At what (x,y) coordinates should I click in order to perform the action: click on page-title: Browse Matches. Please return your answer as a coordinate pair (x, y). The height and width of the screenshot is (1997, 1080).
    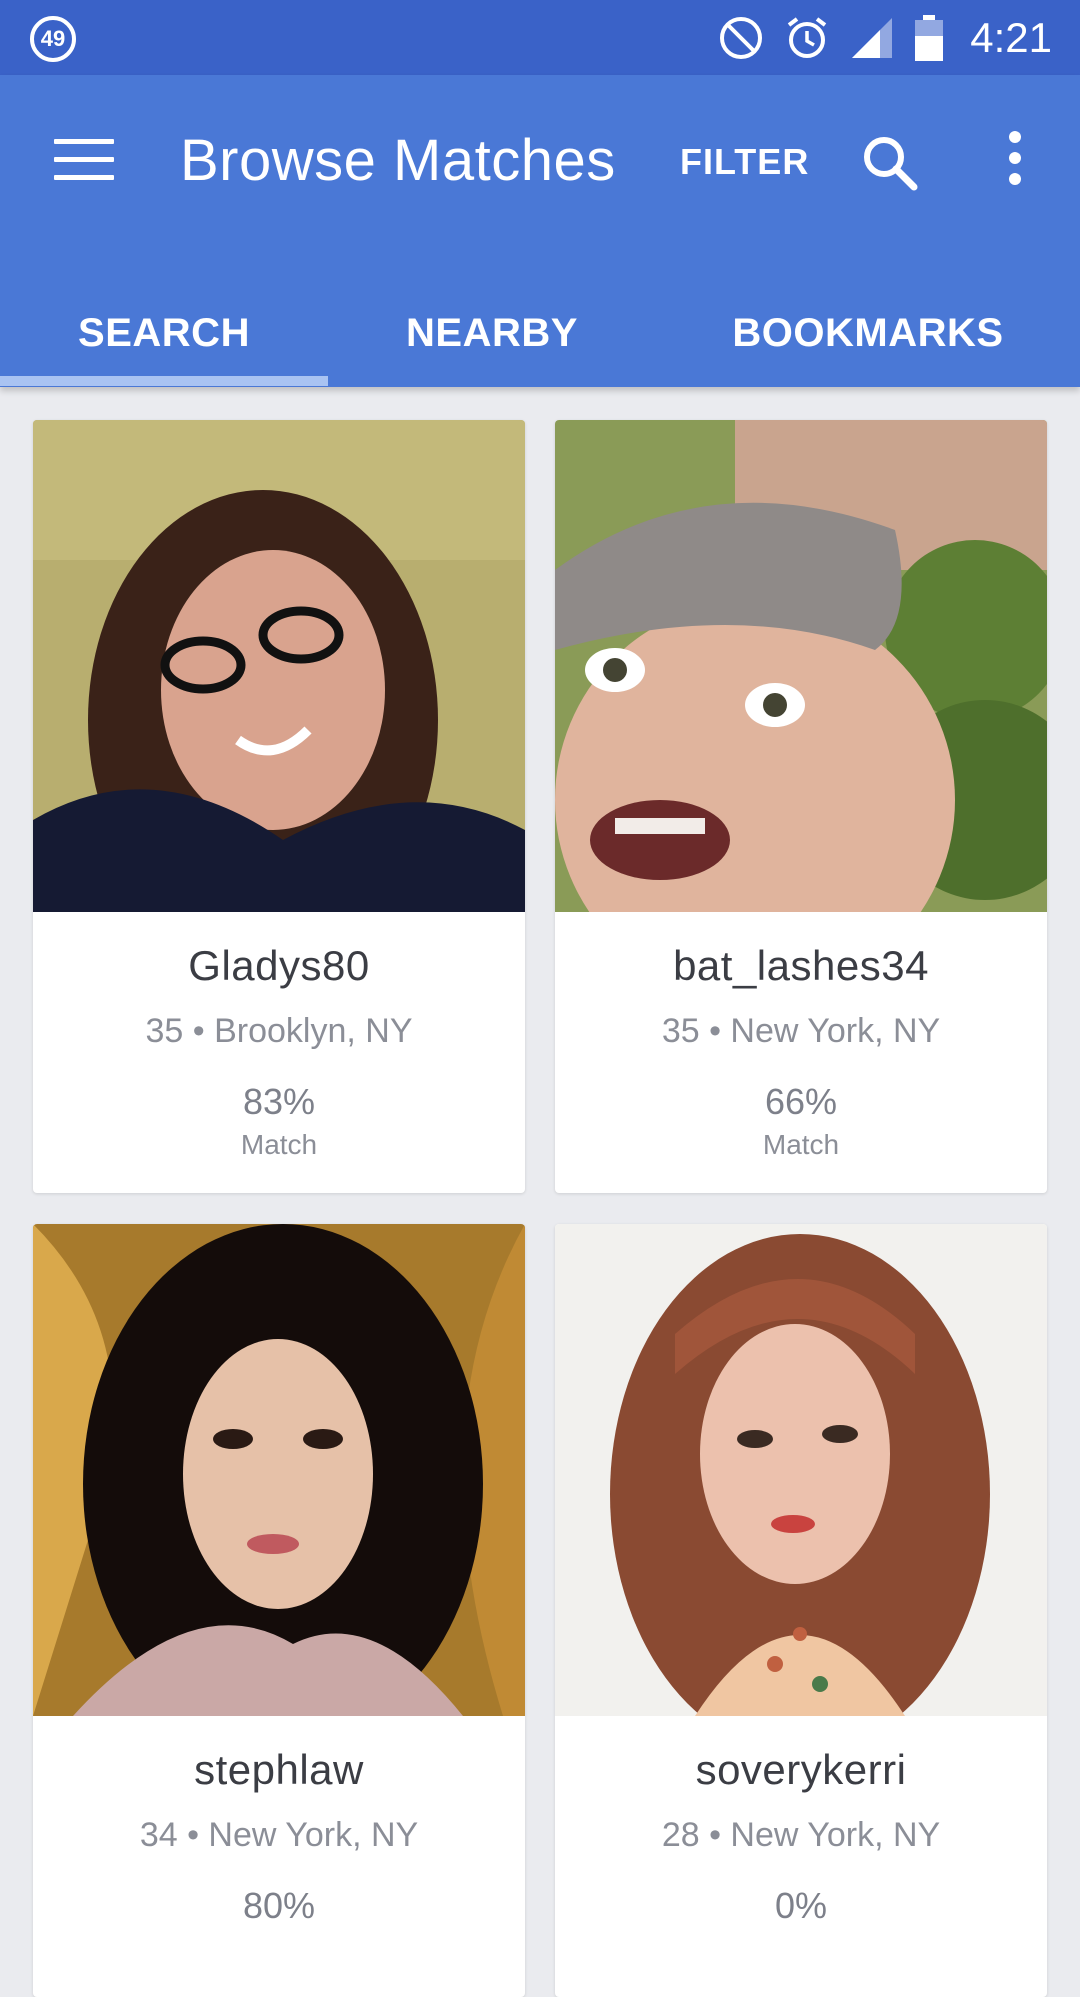
    Looking at the image, I should click on (398, 160).